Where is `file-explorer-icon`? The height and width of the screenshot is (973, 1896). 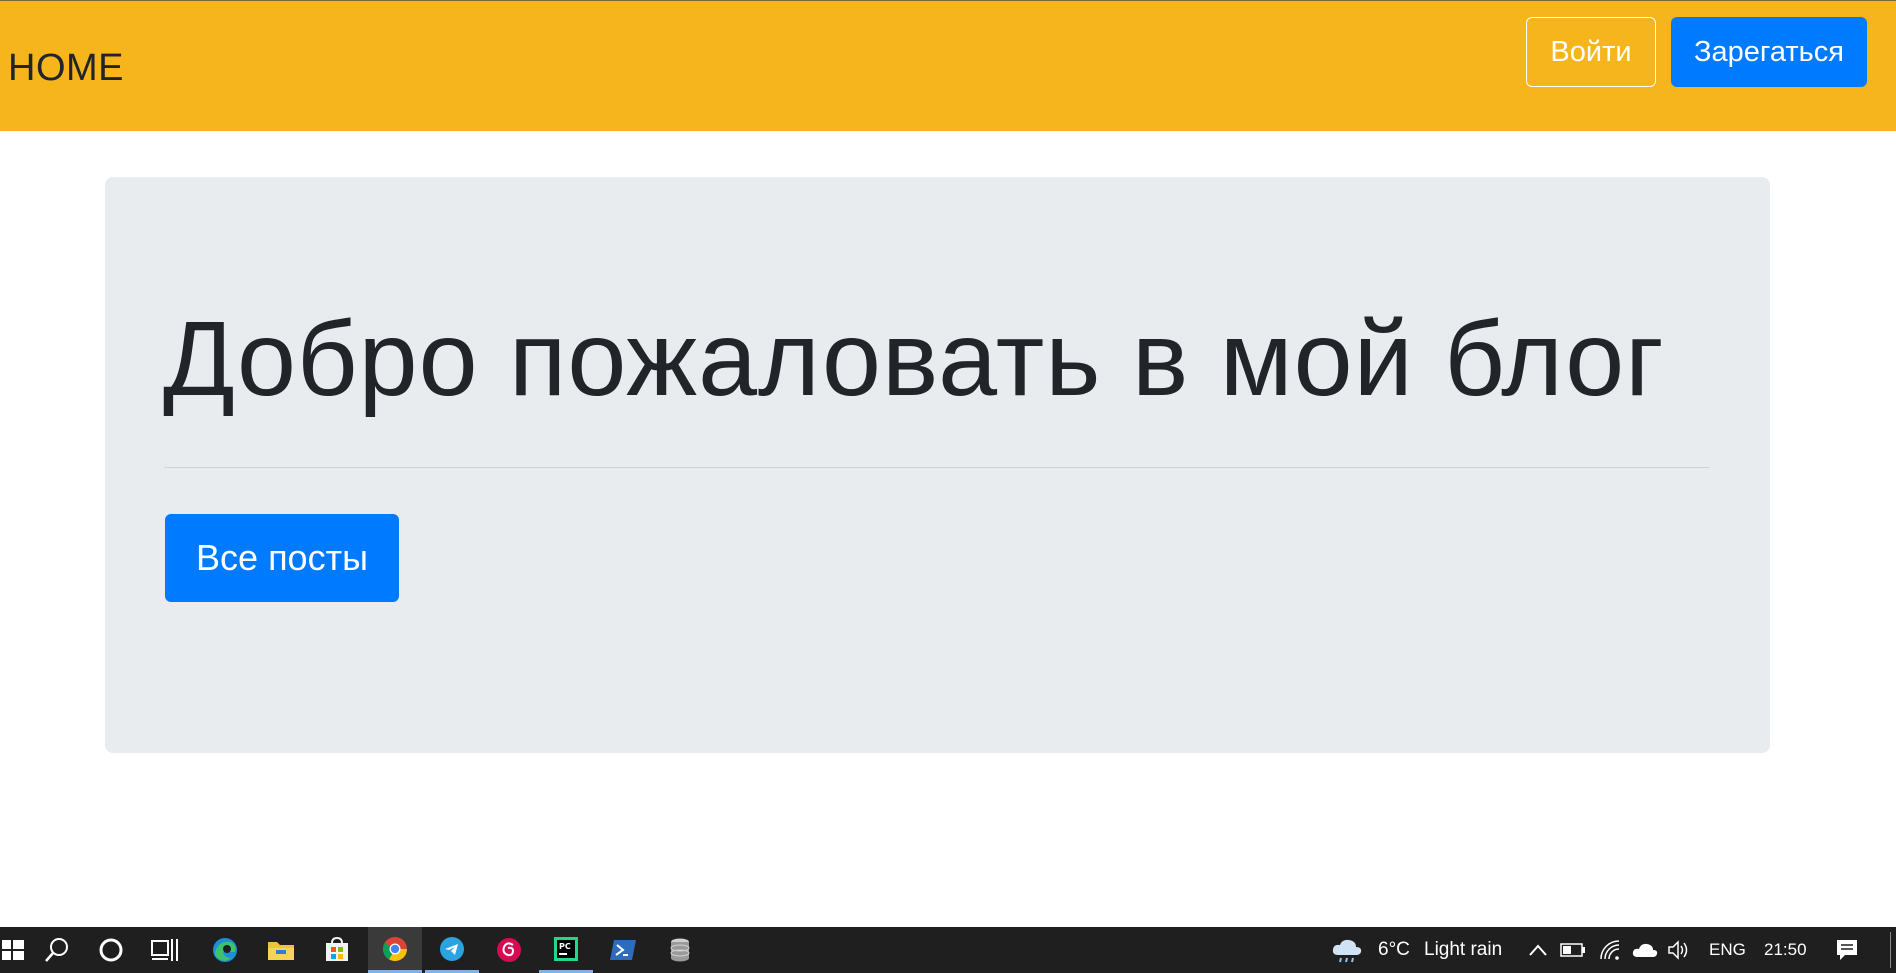 file-explorer-icon is located at coordinates (281, 950).